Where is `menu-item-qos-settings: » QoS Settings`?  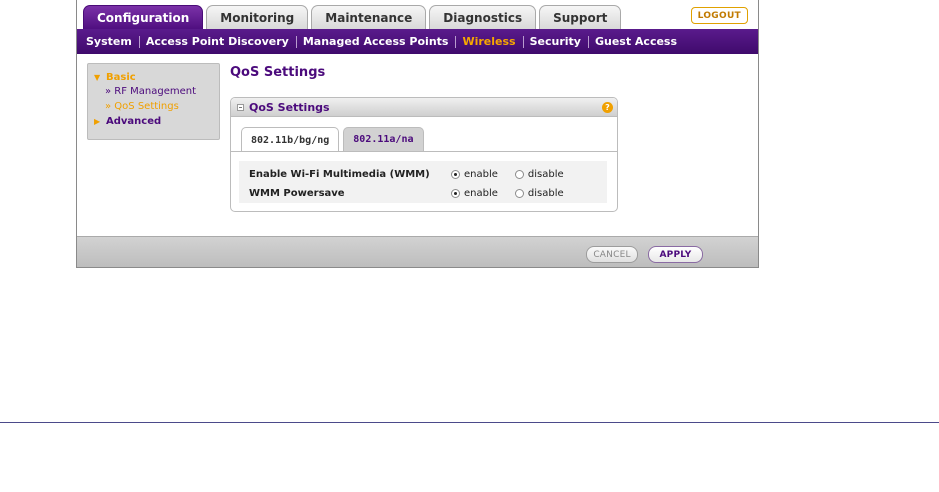 menu-item-qos-settings: » QoS Settings is located at coordinates (156, 106).